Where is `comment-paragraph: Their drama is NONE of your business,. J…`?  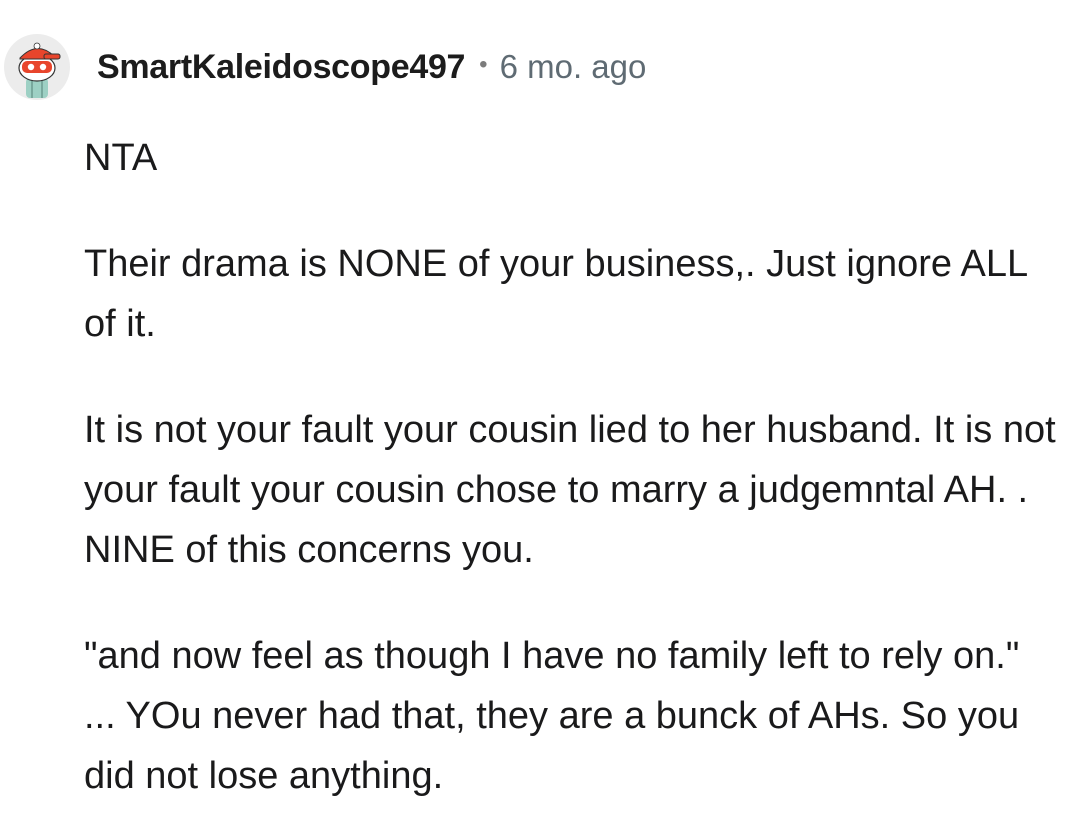
comment-paragraph: Their drama is NONE of your business,. J… is located at coordinates (555, 294).